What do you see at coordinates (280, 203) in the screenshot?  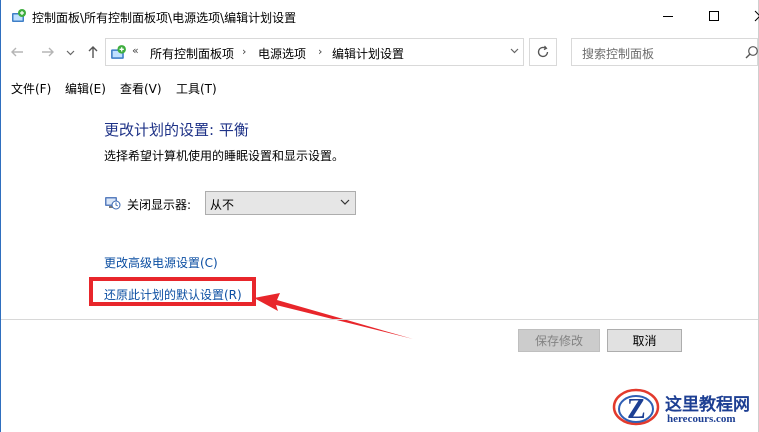 I see `display-off-select: 从不` at bounding box center [280, 203].